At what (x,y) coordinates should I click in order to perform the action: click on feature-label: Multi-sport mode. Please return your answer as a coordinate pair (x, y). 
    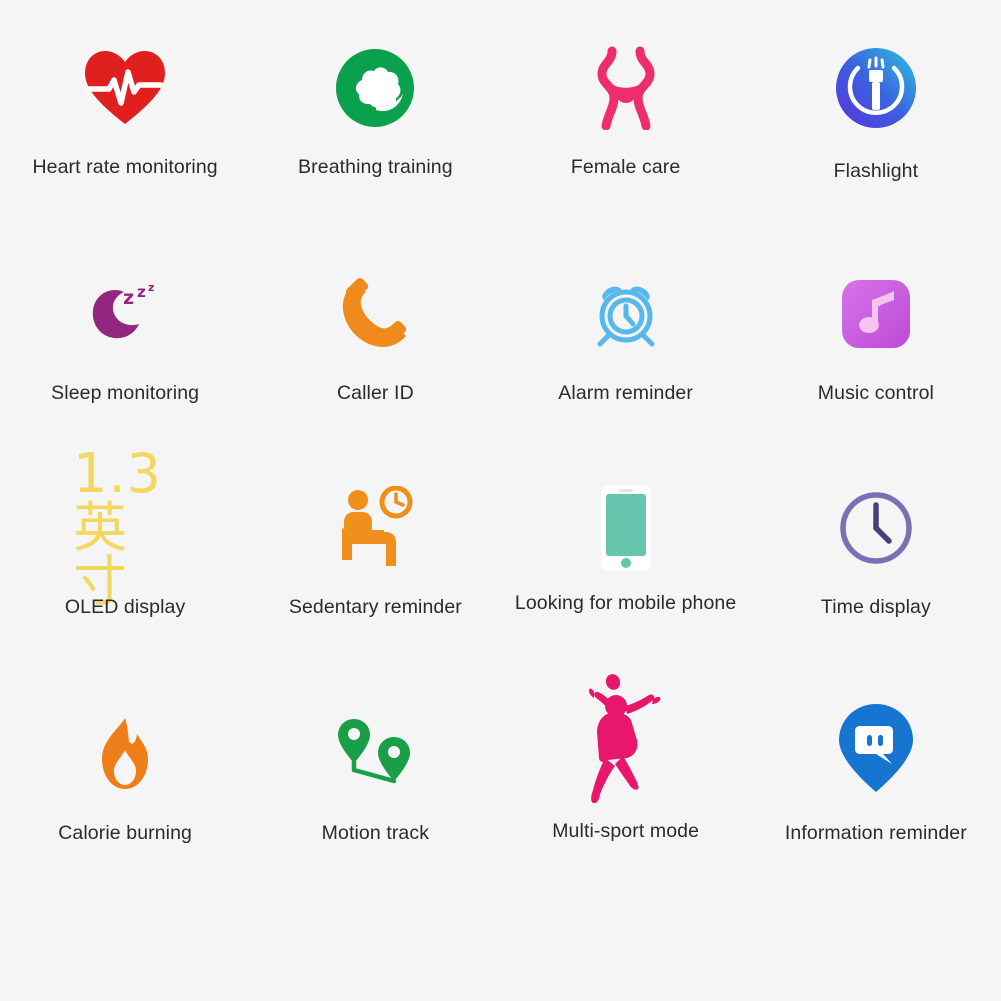
    Looking at the image, I should click on (626, 831).